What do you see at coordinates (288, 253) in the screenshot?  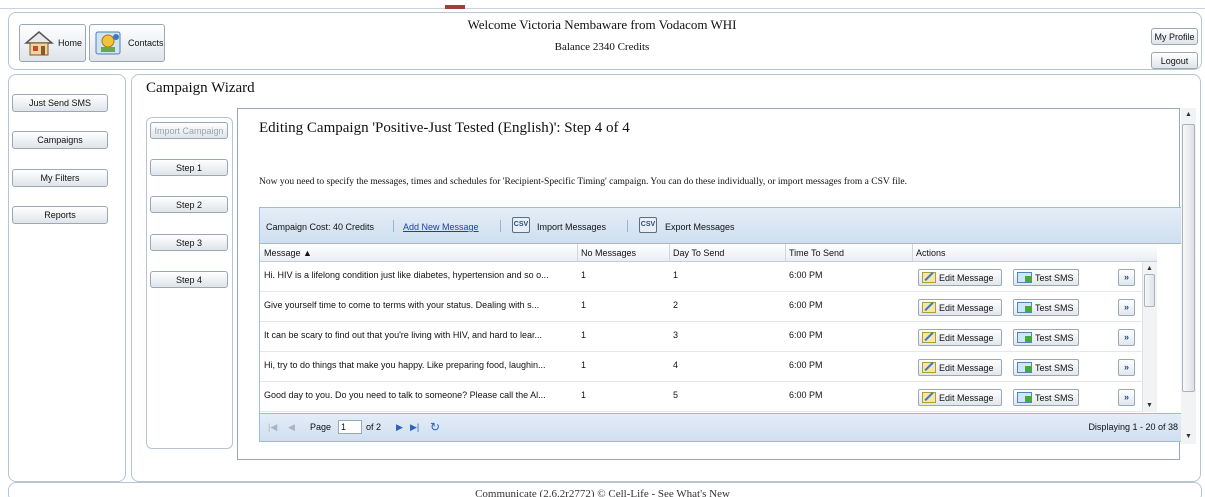 I see `col-message: Message ▲` at bounding box center [288, 253].